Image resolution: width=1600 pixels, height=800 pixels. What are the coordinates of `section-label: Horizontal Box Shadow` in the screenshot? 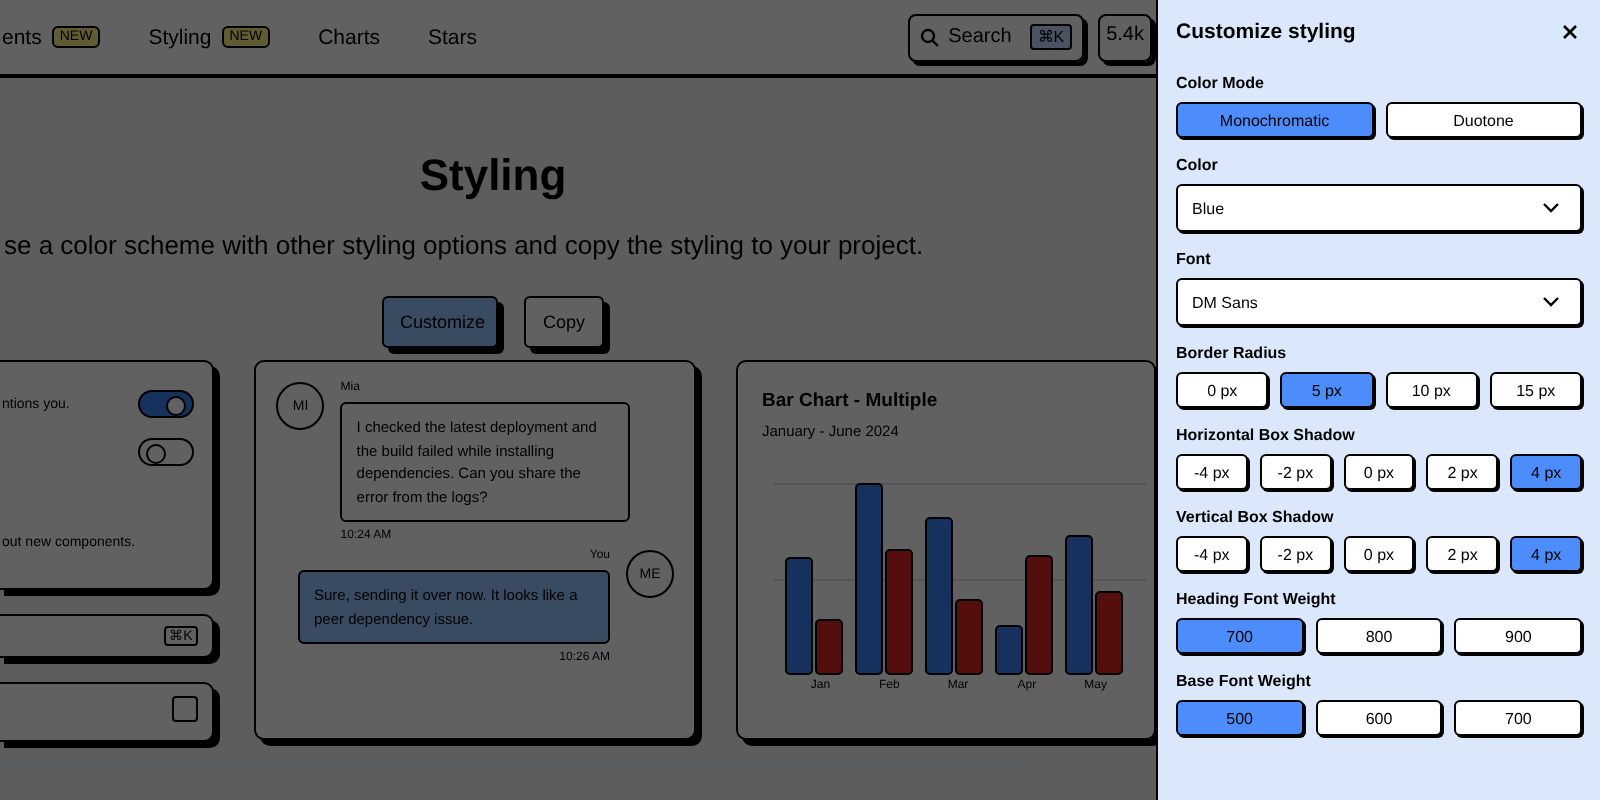 It's located at (1266, 435).